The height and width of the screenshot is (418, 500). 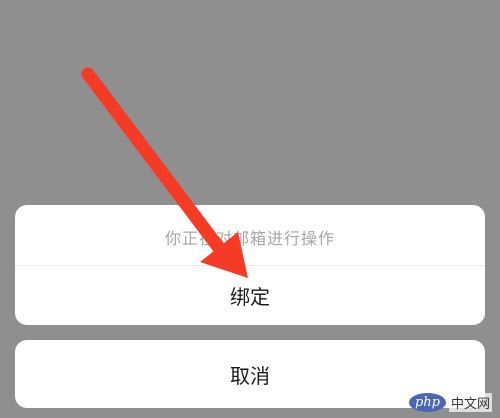 What do you see at coordinates (249, 238) in the screenshot?
I see `action-sheet-title: 你正在对邮箱进行操作` at bounding box center [249, 238].